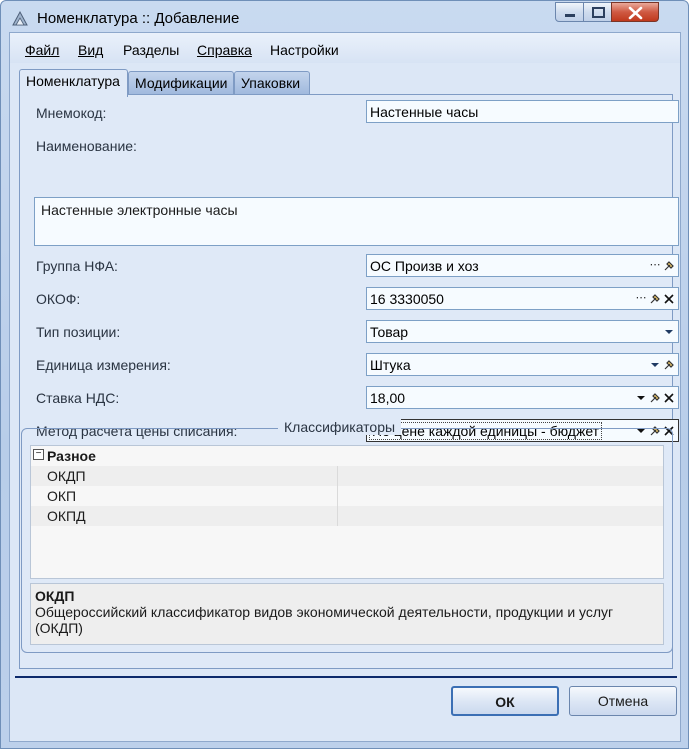 This screenshot has width=689, height=749. Describe the element at coordinates (38, 454) in the screenshot. I see `collapse-icon: −` at that location.